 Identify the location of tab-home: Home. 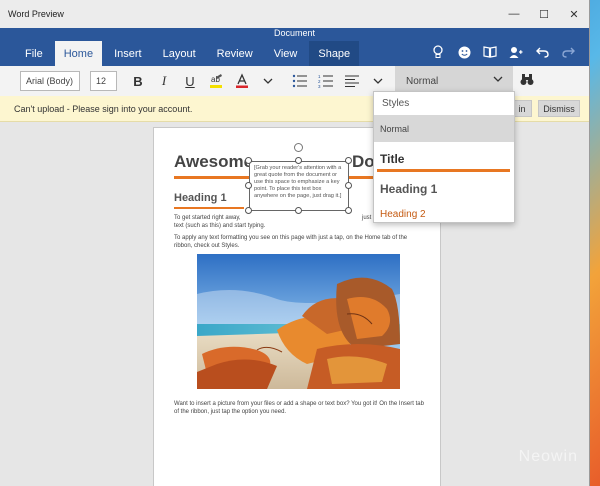
(78, 53).